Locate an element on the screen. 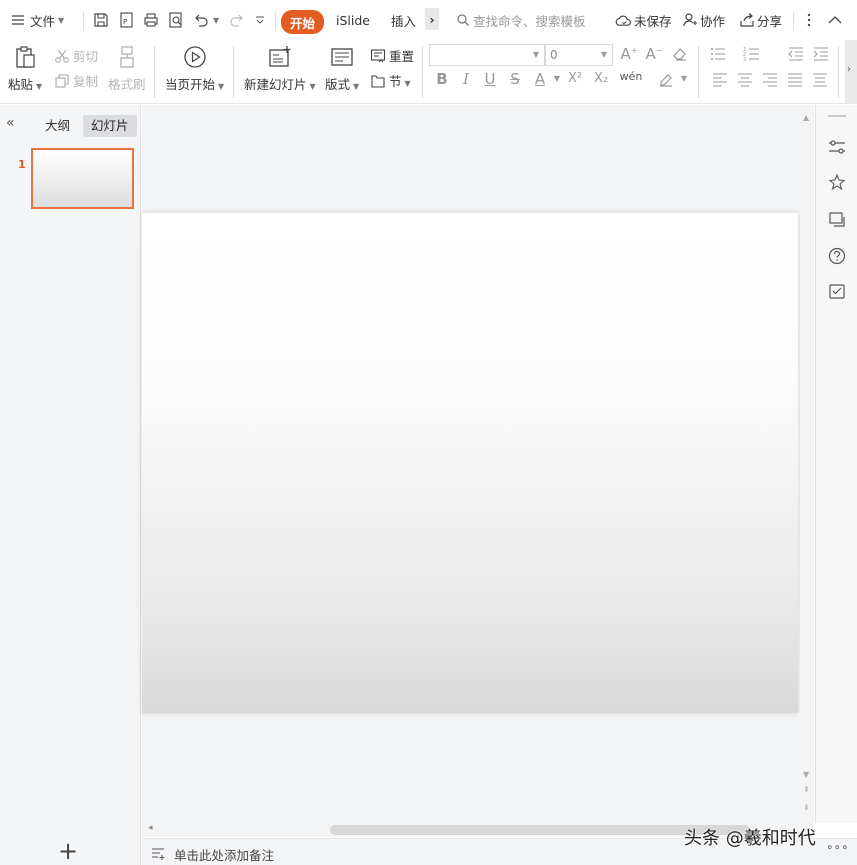 The image size is (857, 865). magic-wand-icon is located at coordinates (837, 183).